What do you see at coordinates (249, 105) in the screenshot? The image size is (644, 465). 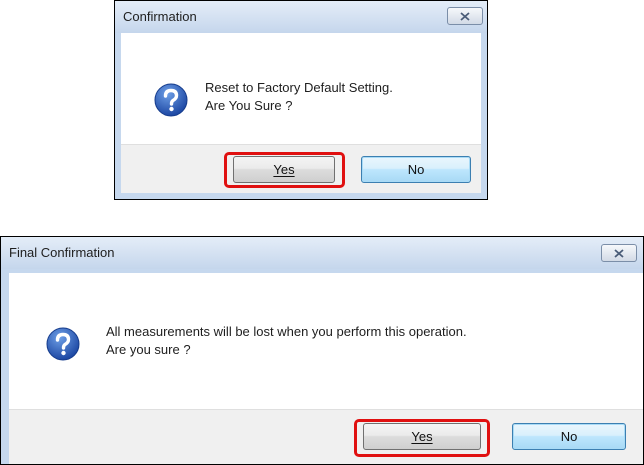 I see `message-line-2: Are You Sure ?` at bounding box center [249, 105].